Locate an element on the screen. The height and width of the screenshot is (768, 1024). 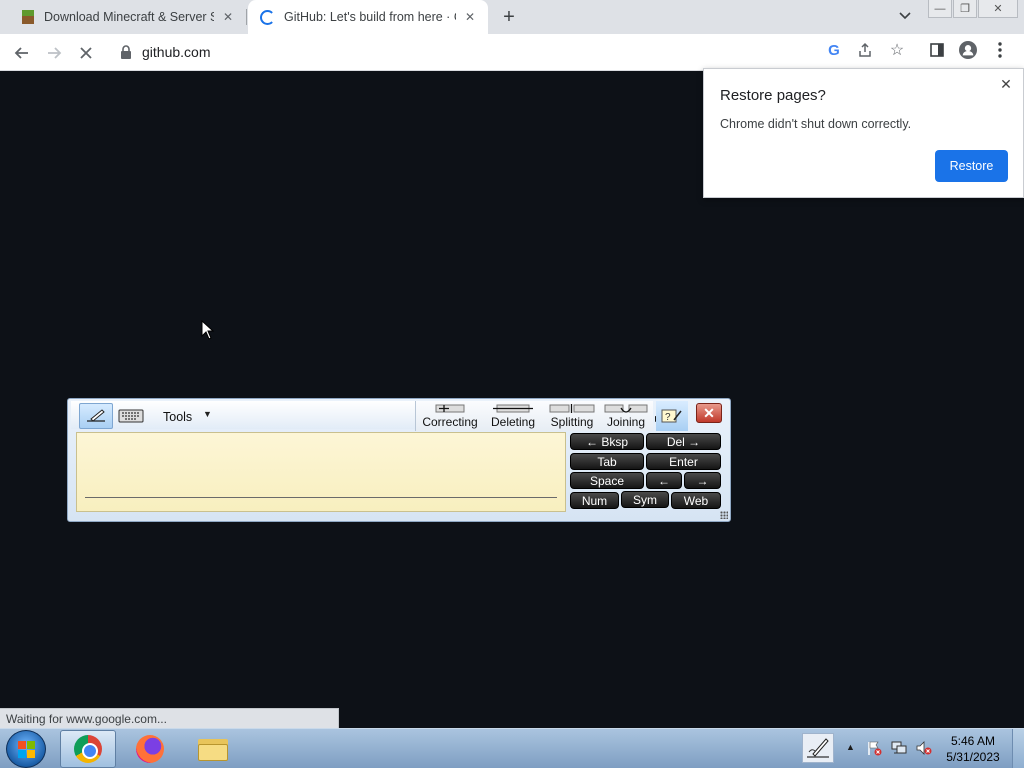
space-key: Space is located at coordinates (607, 480).